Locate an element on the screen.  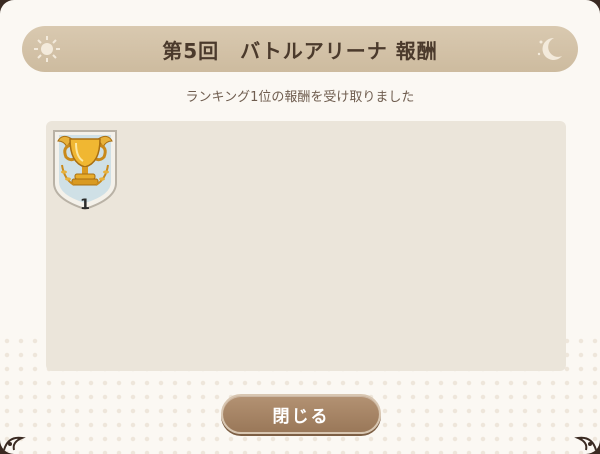
sun-decoration-icon is located at coordinates (47, 49).